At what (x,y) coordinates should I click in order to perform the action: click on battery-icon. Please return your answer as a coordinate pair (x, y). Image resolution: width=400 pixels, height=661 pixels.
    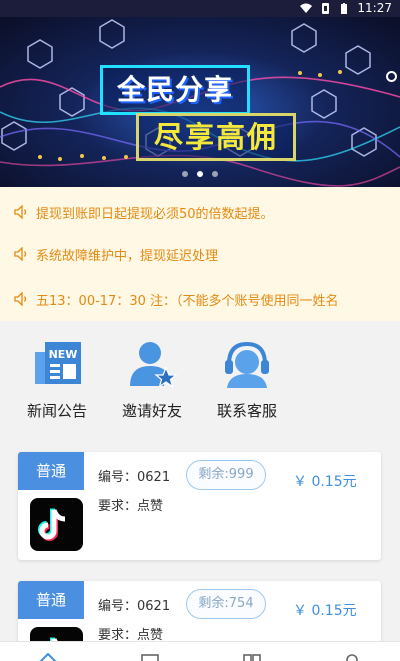
    Looking at the image, I should click on (344, 8).